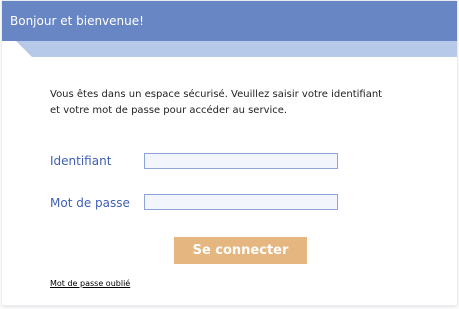 Image resolution: width=459 pixels, height=309 pixels. Describe the element at coordinates (90, 203) in the screenshot. I see `password-label: Mot de passe` at that location.